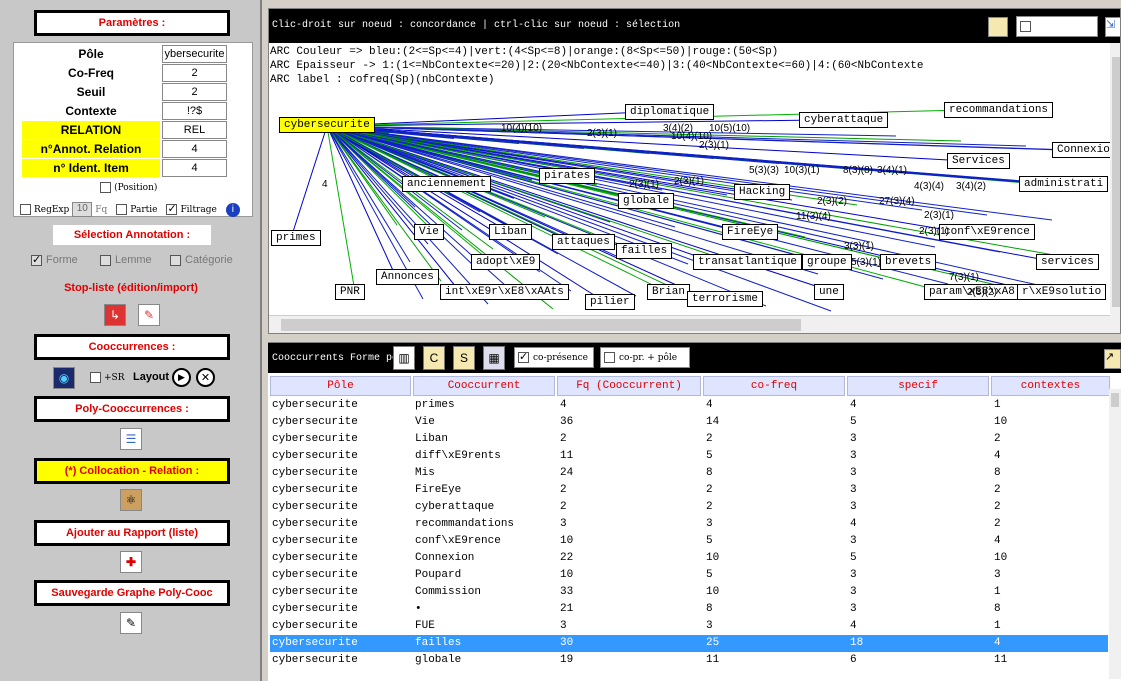 This screenshot has width=1121, height=681. What do you see at coordinates (646, 201) in the screenshot?
I see `graph-node-globale: globale` at bounding box center [646, 201].